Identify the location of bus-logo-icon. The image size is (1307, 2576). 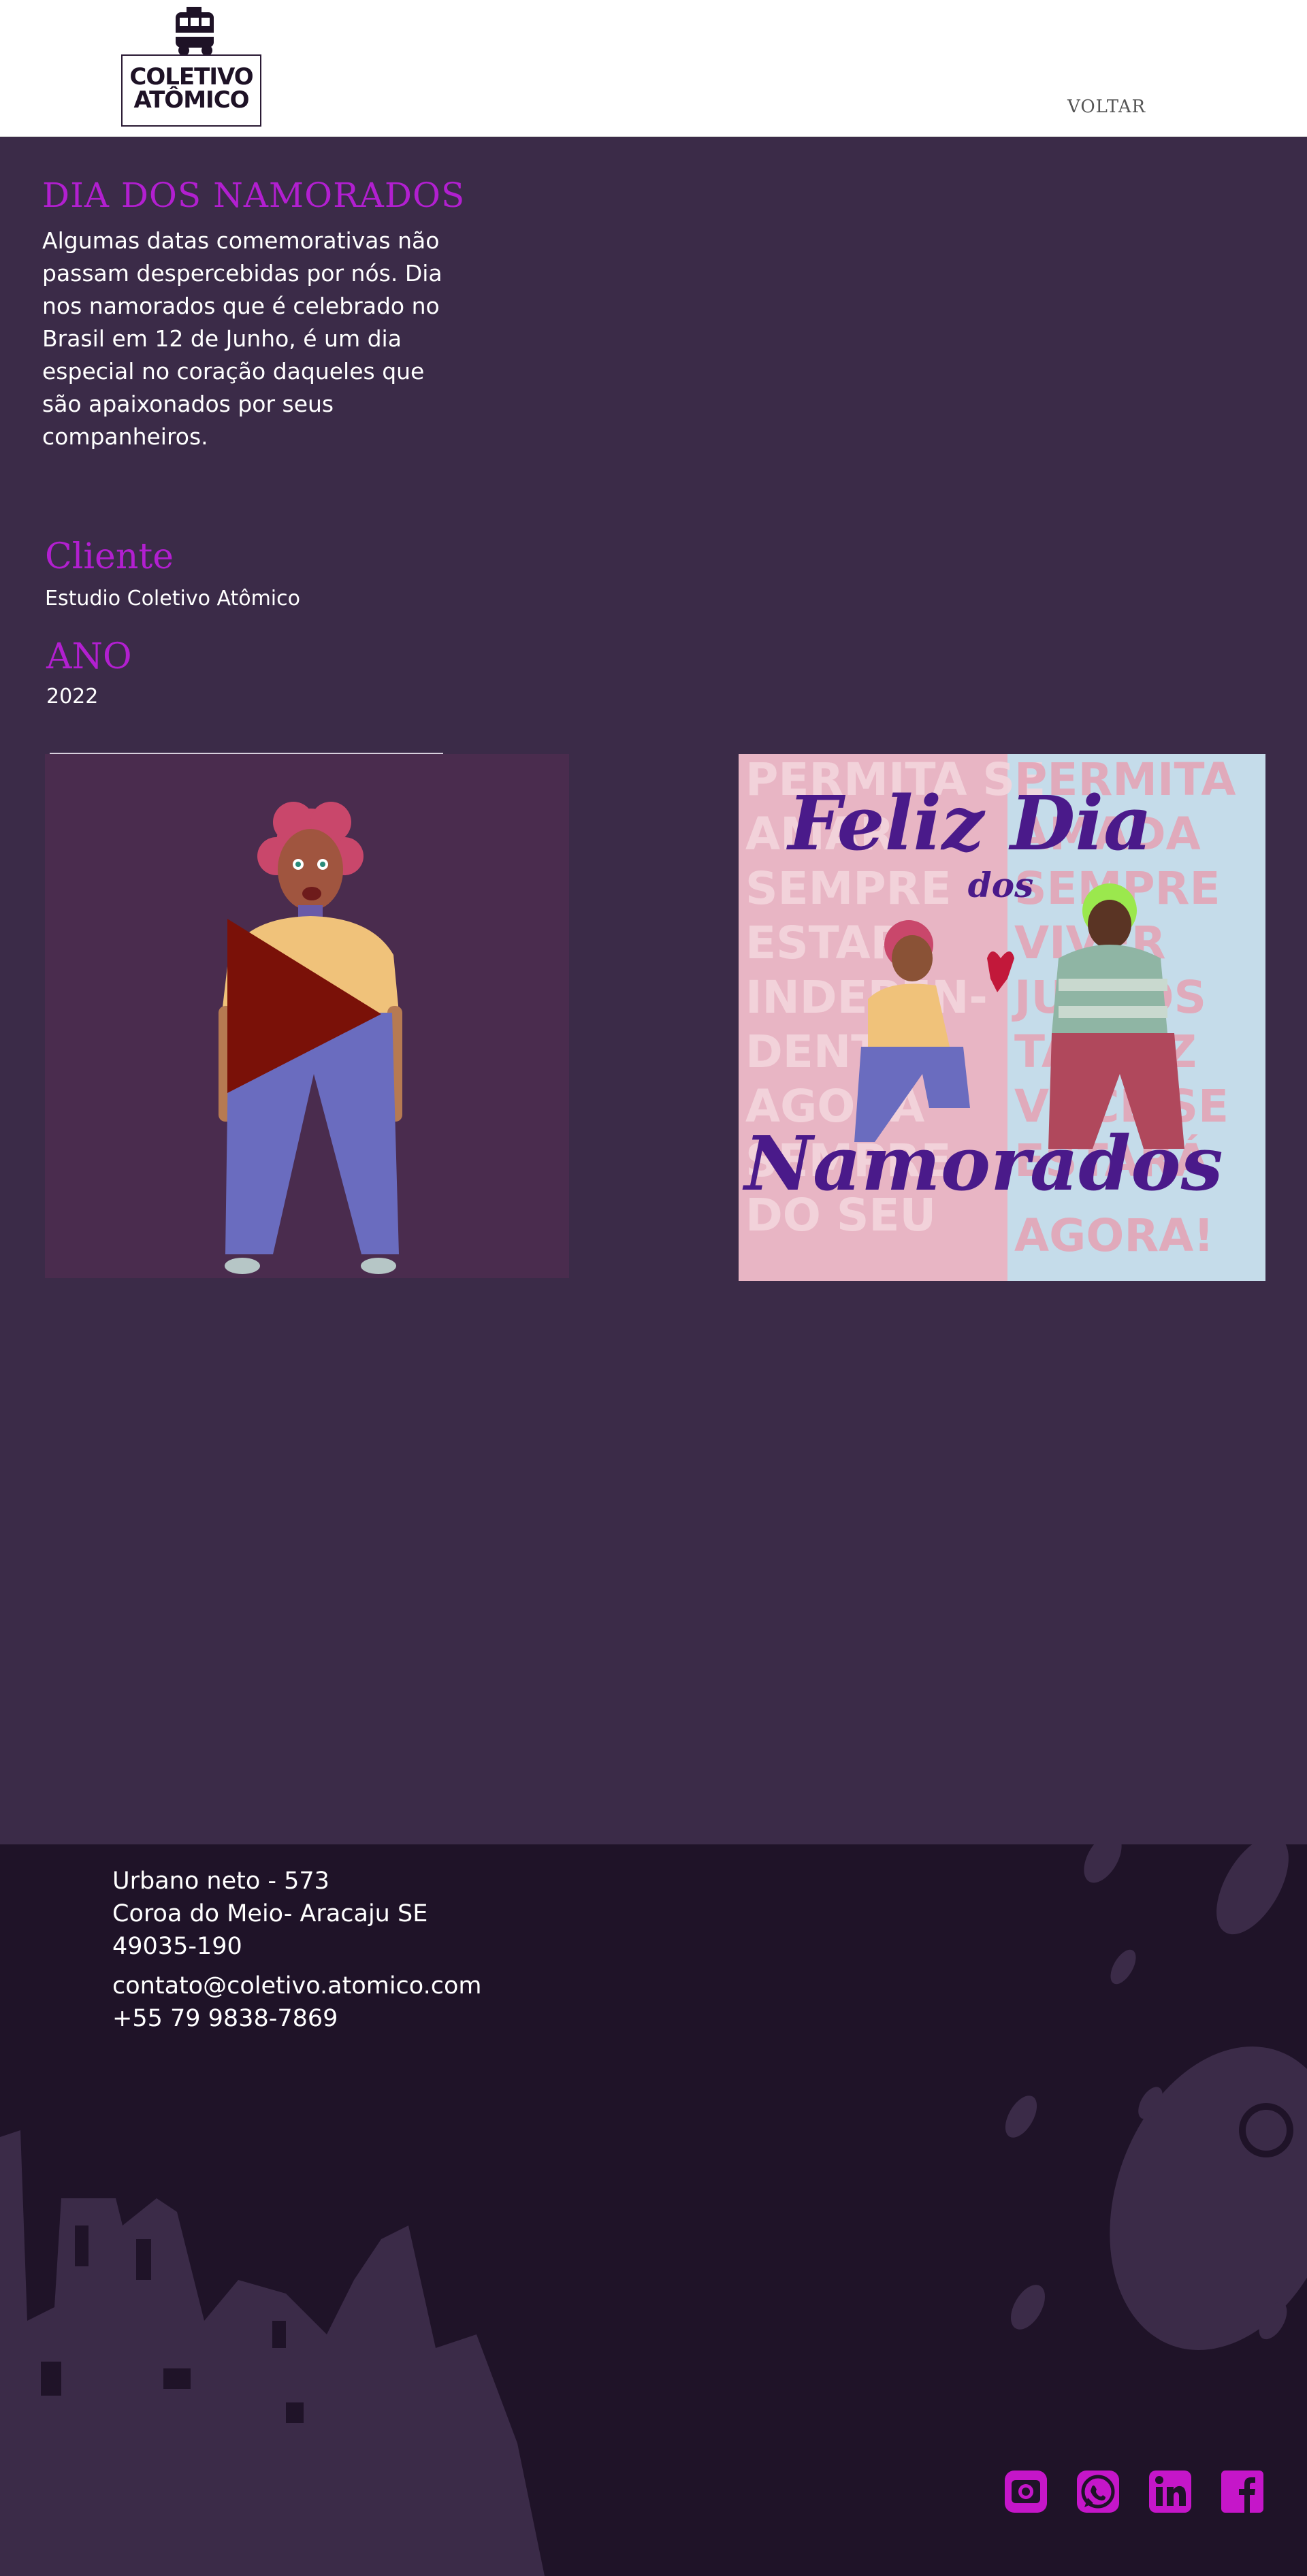
(195, 31).